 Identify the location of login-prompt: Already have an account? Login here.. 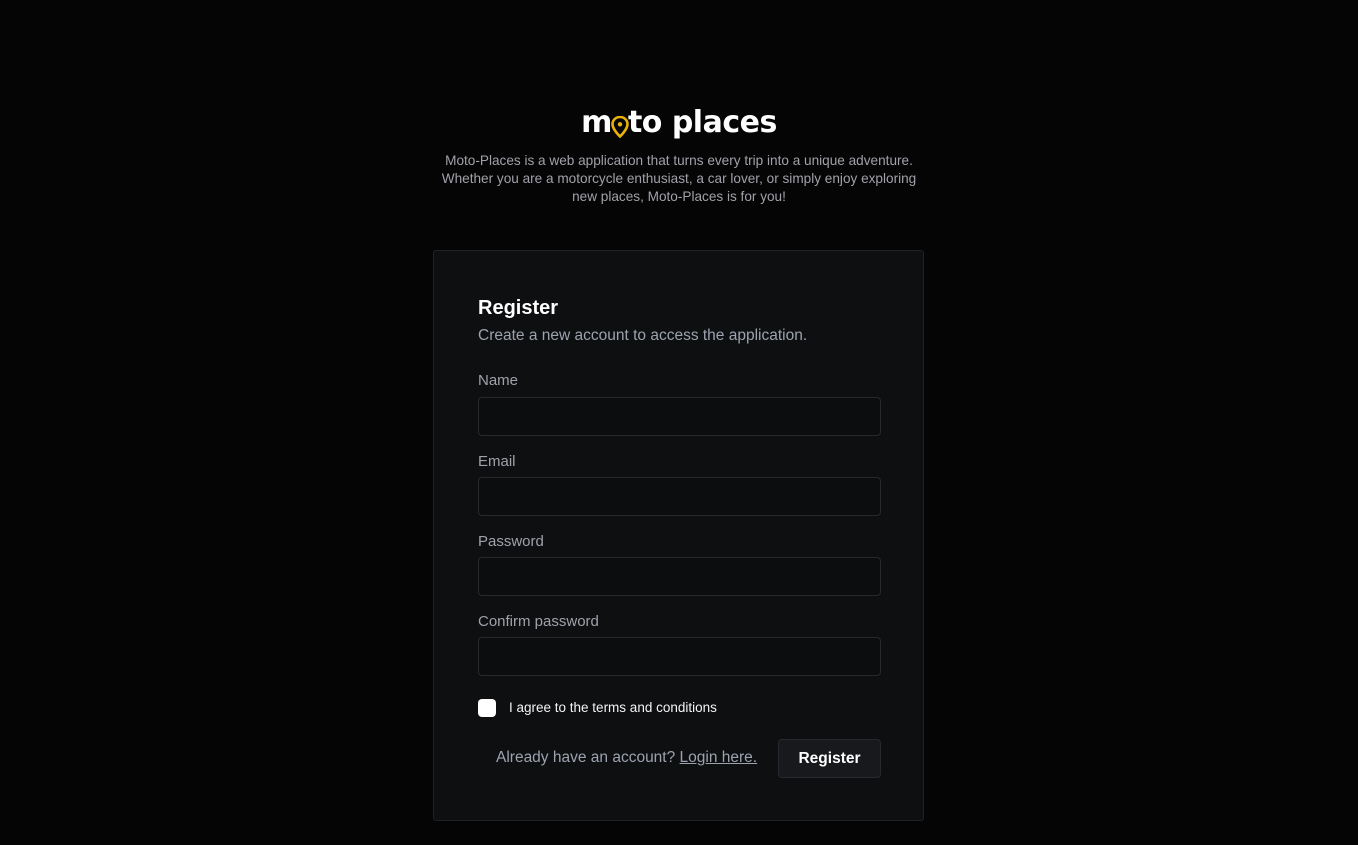
(626, 758).